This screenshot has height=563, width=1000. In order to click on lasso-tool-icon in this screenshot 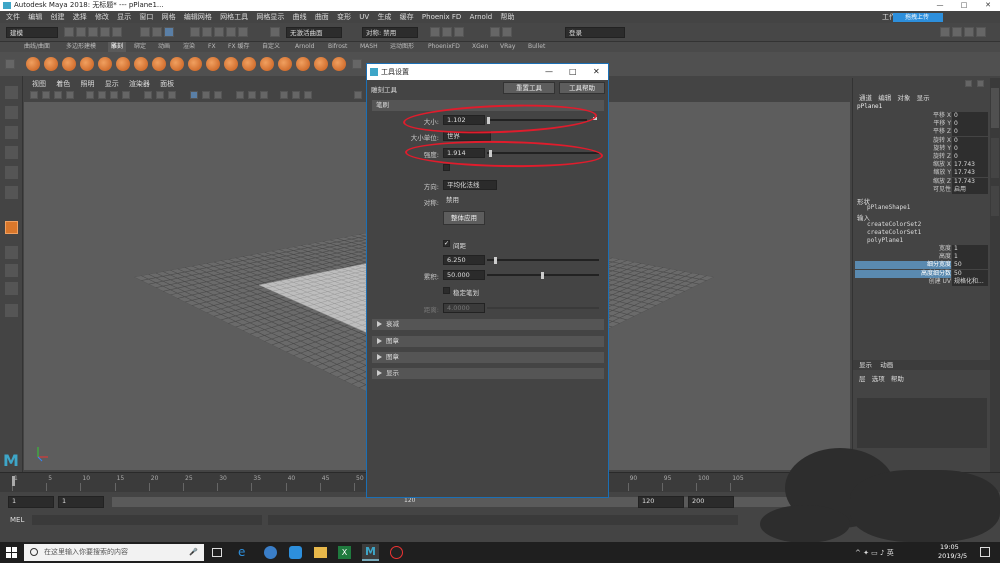, I will do `click(11, 112)`.